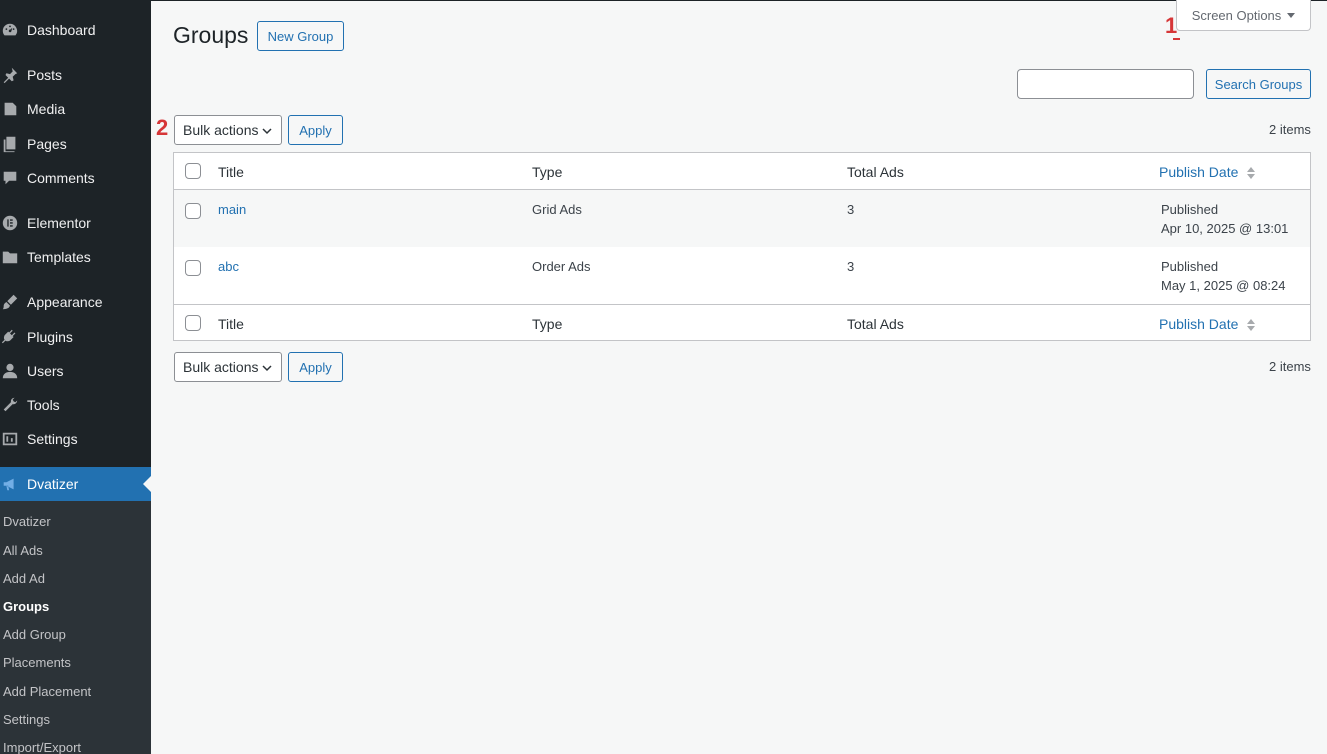 This screenshot has height=754, width=1327. I want to click on menu-plugins: Plugins, so click(75, 337).